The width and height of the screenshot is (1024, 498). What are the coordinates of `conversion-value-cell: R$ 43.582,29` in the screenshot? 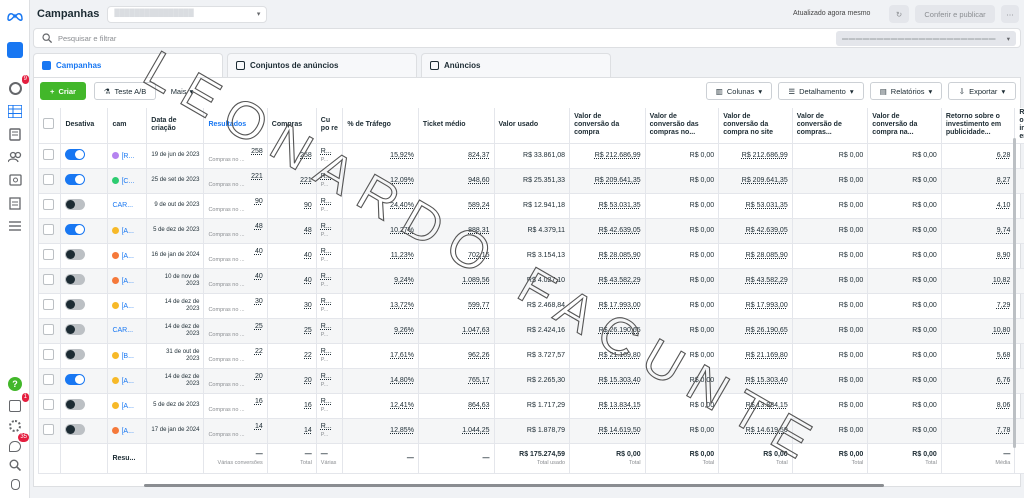 It's located at (607, 280).